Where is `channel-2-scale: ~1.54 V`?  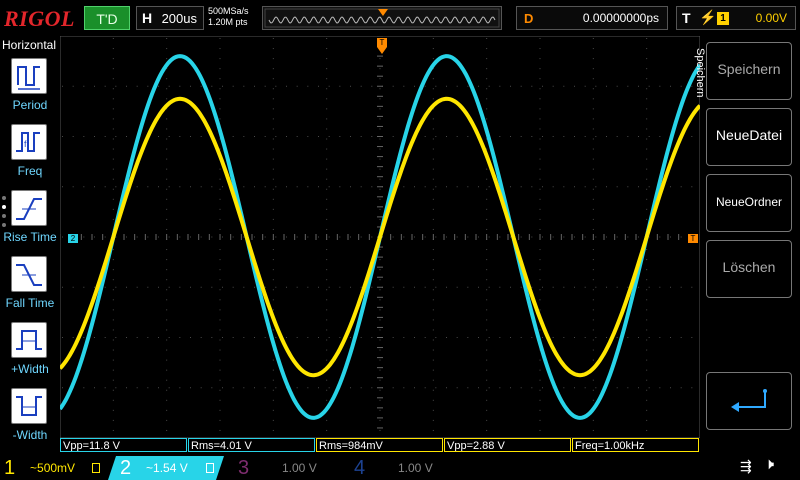 channel-2-scale: ~1.54 V is located at coordinates (167, 468).